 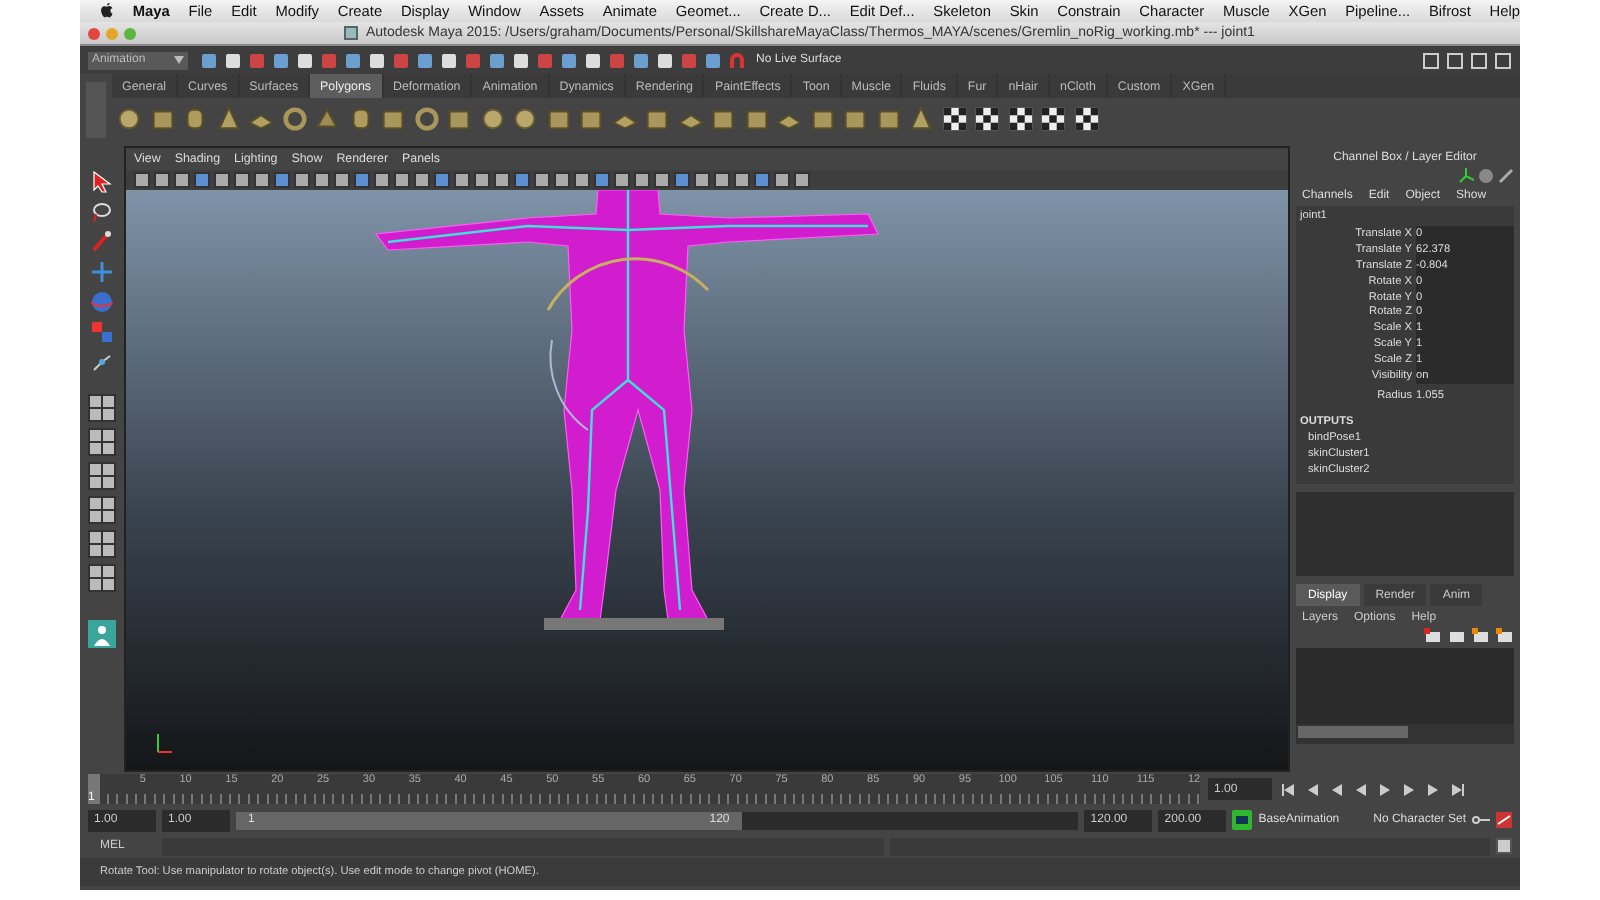 I want to click on outliner-figure-icon, so click(x=102, y=634).